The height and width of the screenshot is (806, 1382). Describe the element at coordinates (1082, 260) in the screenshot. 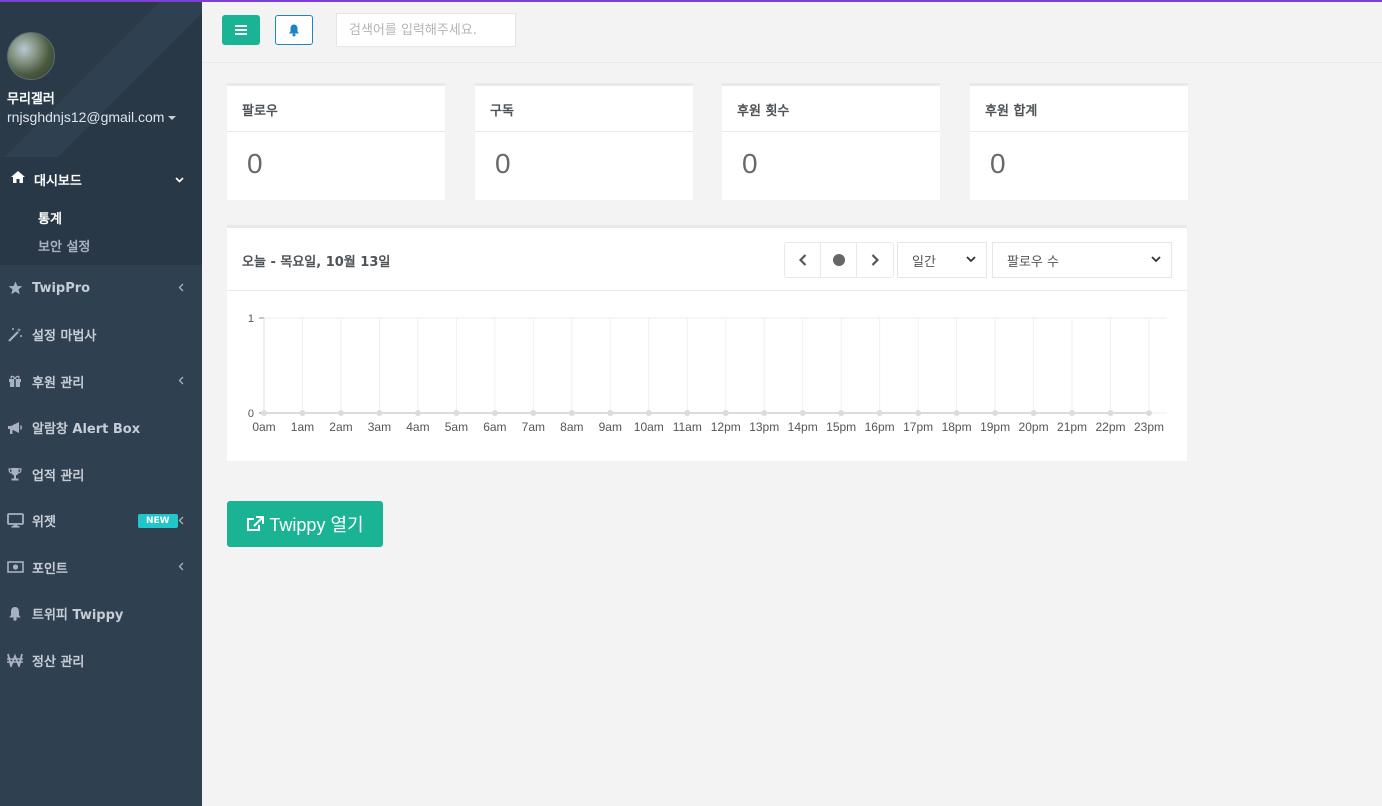

I see `metric-select: 팔로우 수` at that location.